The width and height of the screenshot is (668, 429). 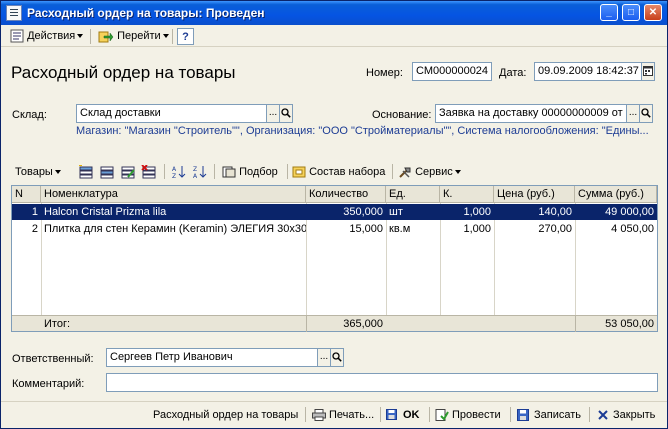 I want to click on row-number: 2, so click(x=34, y=229).